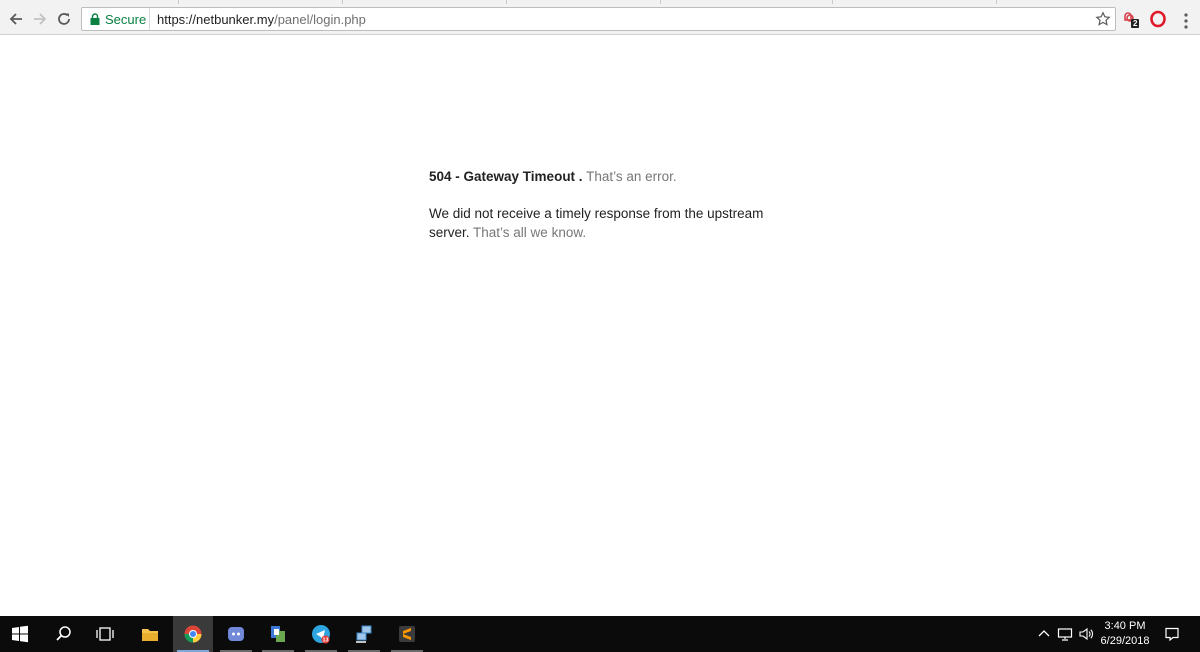 Image resolution: width=1200 pixels, height=652 pixels. I want to click on file-explorer-icon, so click(150, 635).